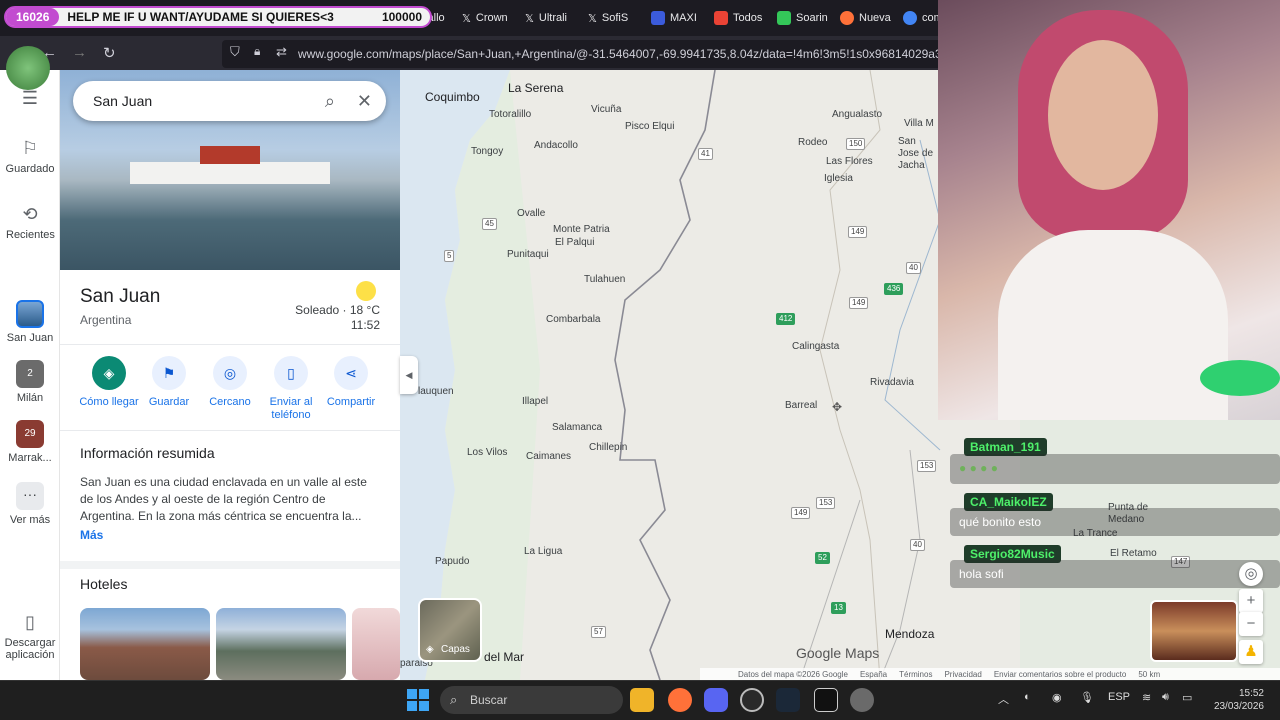 This screenshot has height=720, width=1280. What do you see at coordinates (716, 700) in the screenshot?
I see `discord-icon` at bounding box center [716, 700].